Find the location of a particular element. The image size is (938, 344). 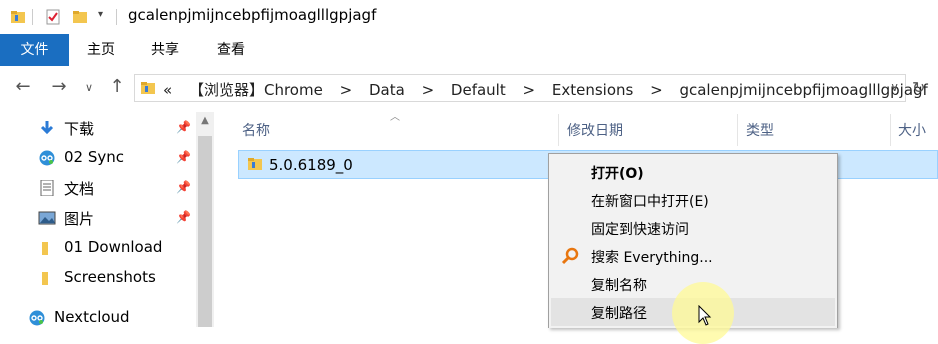

folder-app-icon is located at coordinates (18, 17).